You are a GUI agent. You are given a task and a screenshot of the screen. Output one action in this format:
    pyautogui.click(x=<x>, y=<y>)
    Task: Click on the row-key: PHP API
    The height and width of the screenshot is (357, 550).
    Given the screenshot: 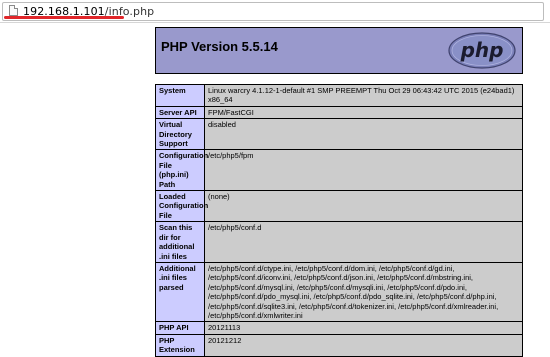 What is the action you would take?
    pyautogui.click(x=180, y=328)
    